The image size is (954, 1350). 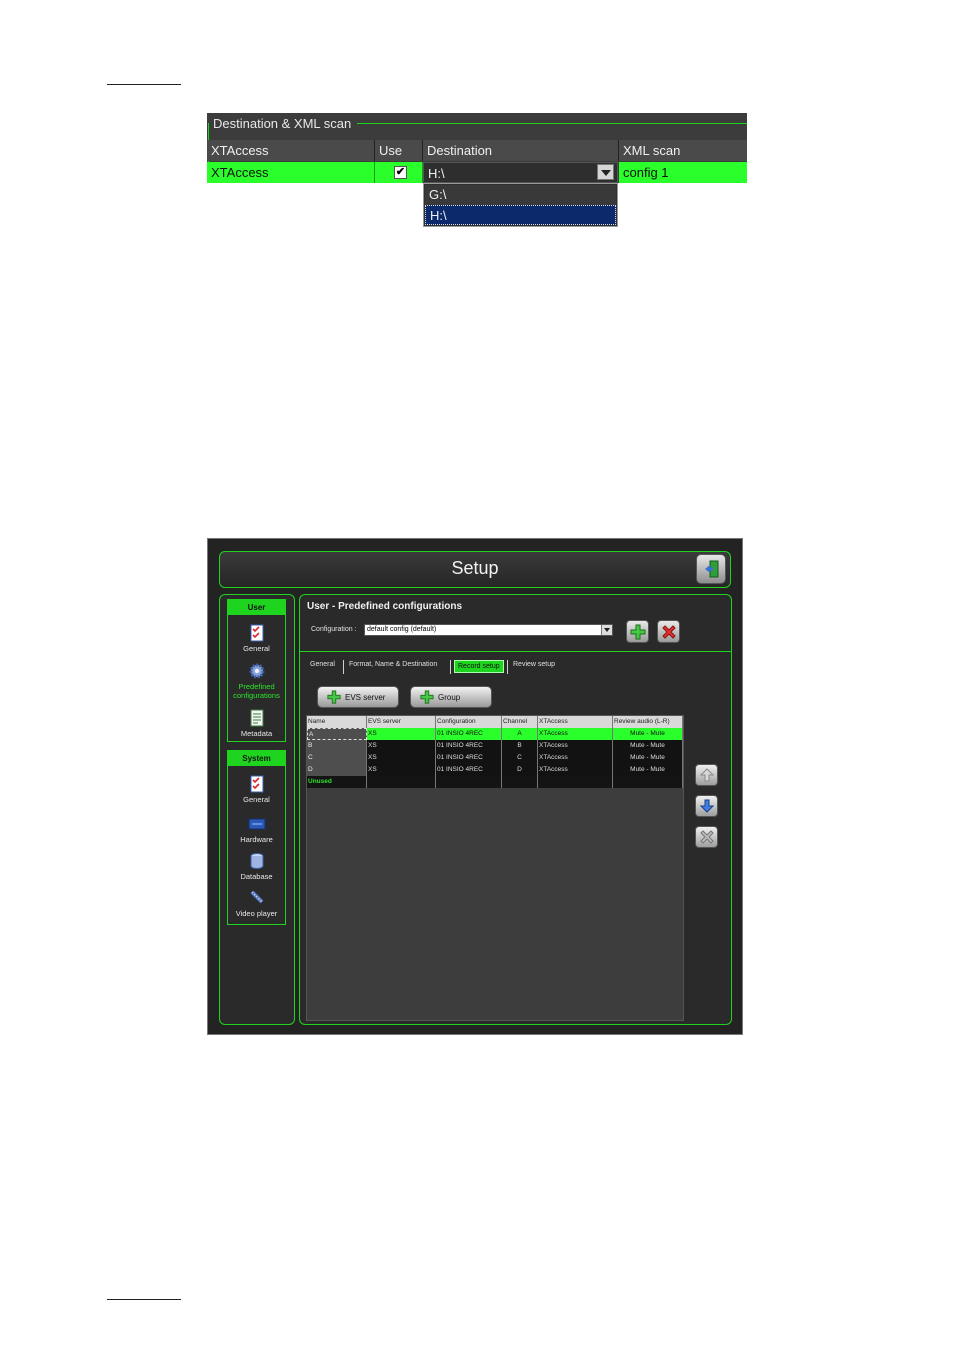 I want to click on cell-name: A, so click(x=337, y=734).